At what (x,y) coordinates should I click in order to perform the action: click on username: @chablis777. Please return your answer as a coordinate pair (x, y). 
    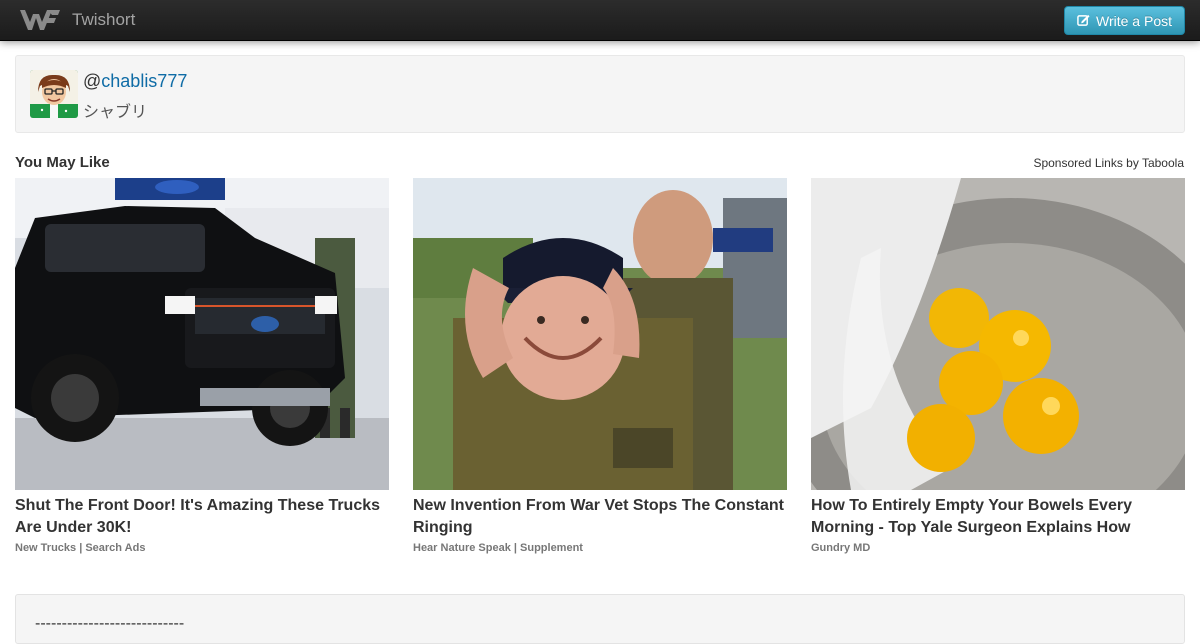
    Looking at the image, I should click on (135, 81).